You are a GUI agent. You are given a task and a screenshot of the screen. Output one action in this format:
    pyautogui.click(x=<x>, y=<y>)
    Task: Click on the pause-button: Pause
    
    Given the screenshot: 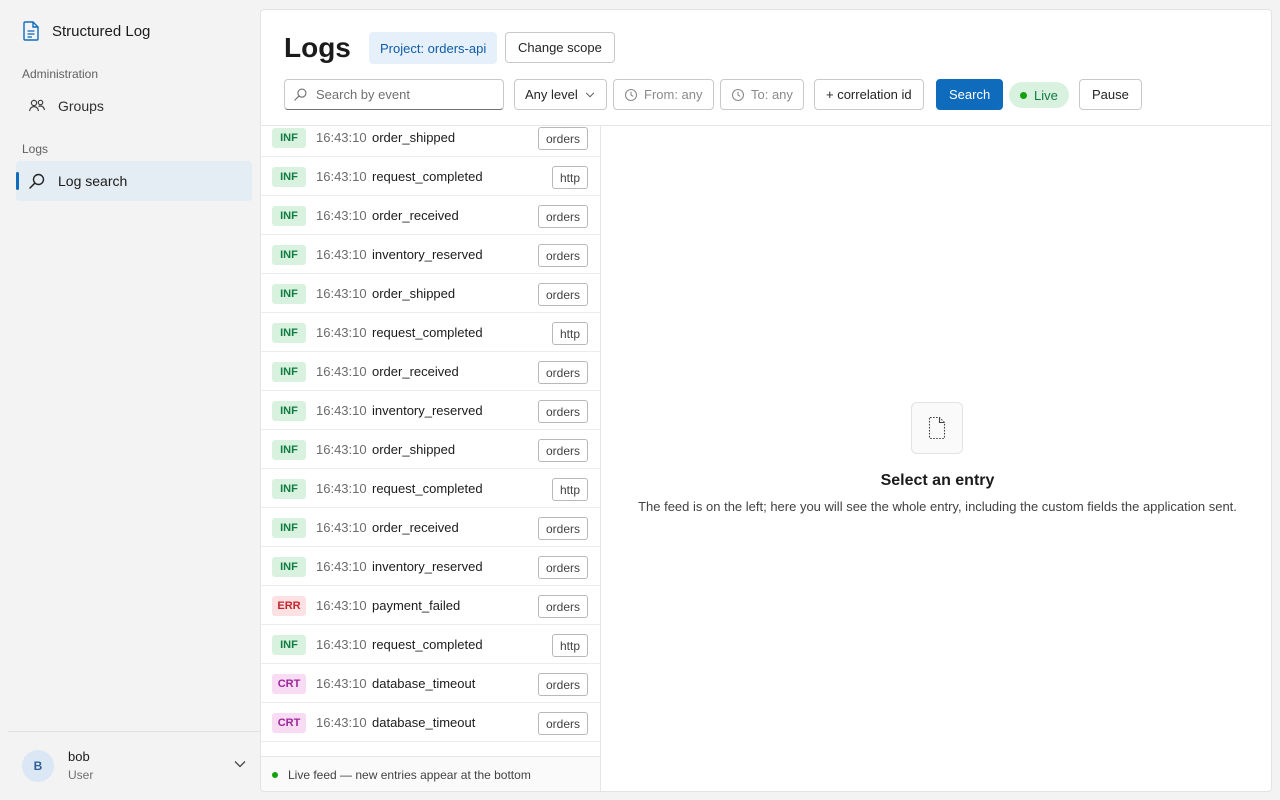 What is the action you would take?
    pyautogui.click(x=1110, y=94)
    